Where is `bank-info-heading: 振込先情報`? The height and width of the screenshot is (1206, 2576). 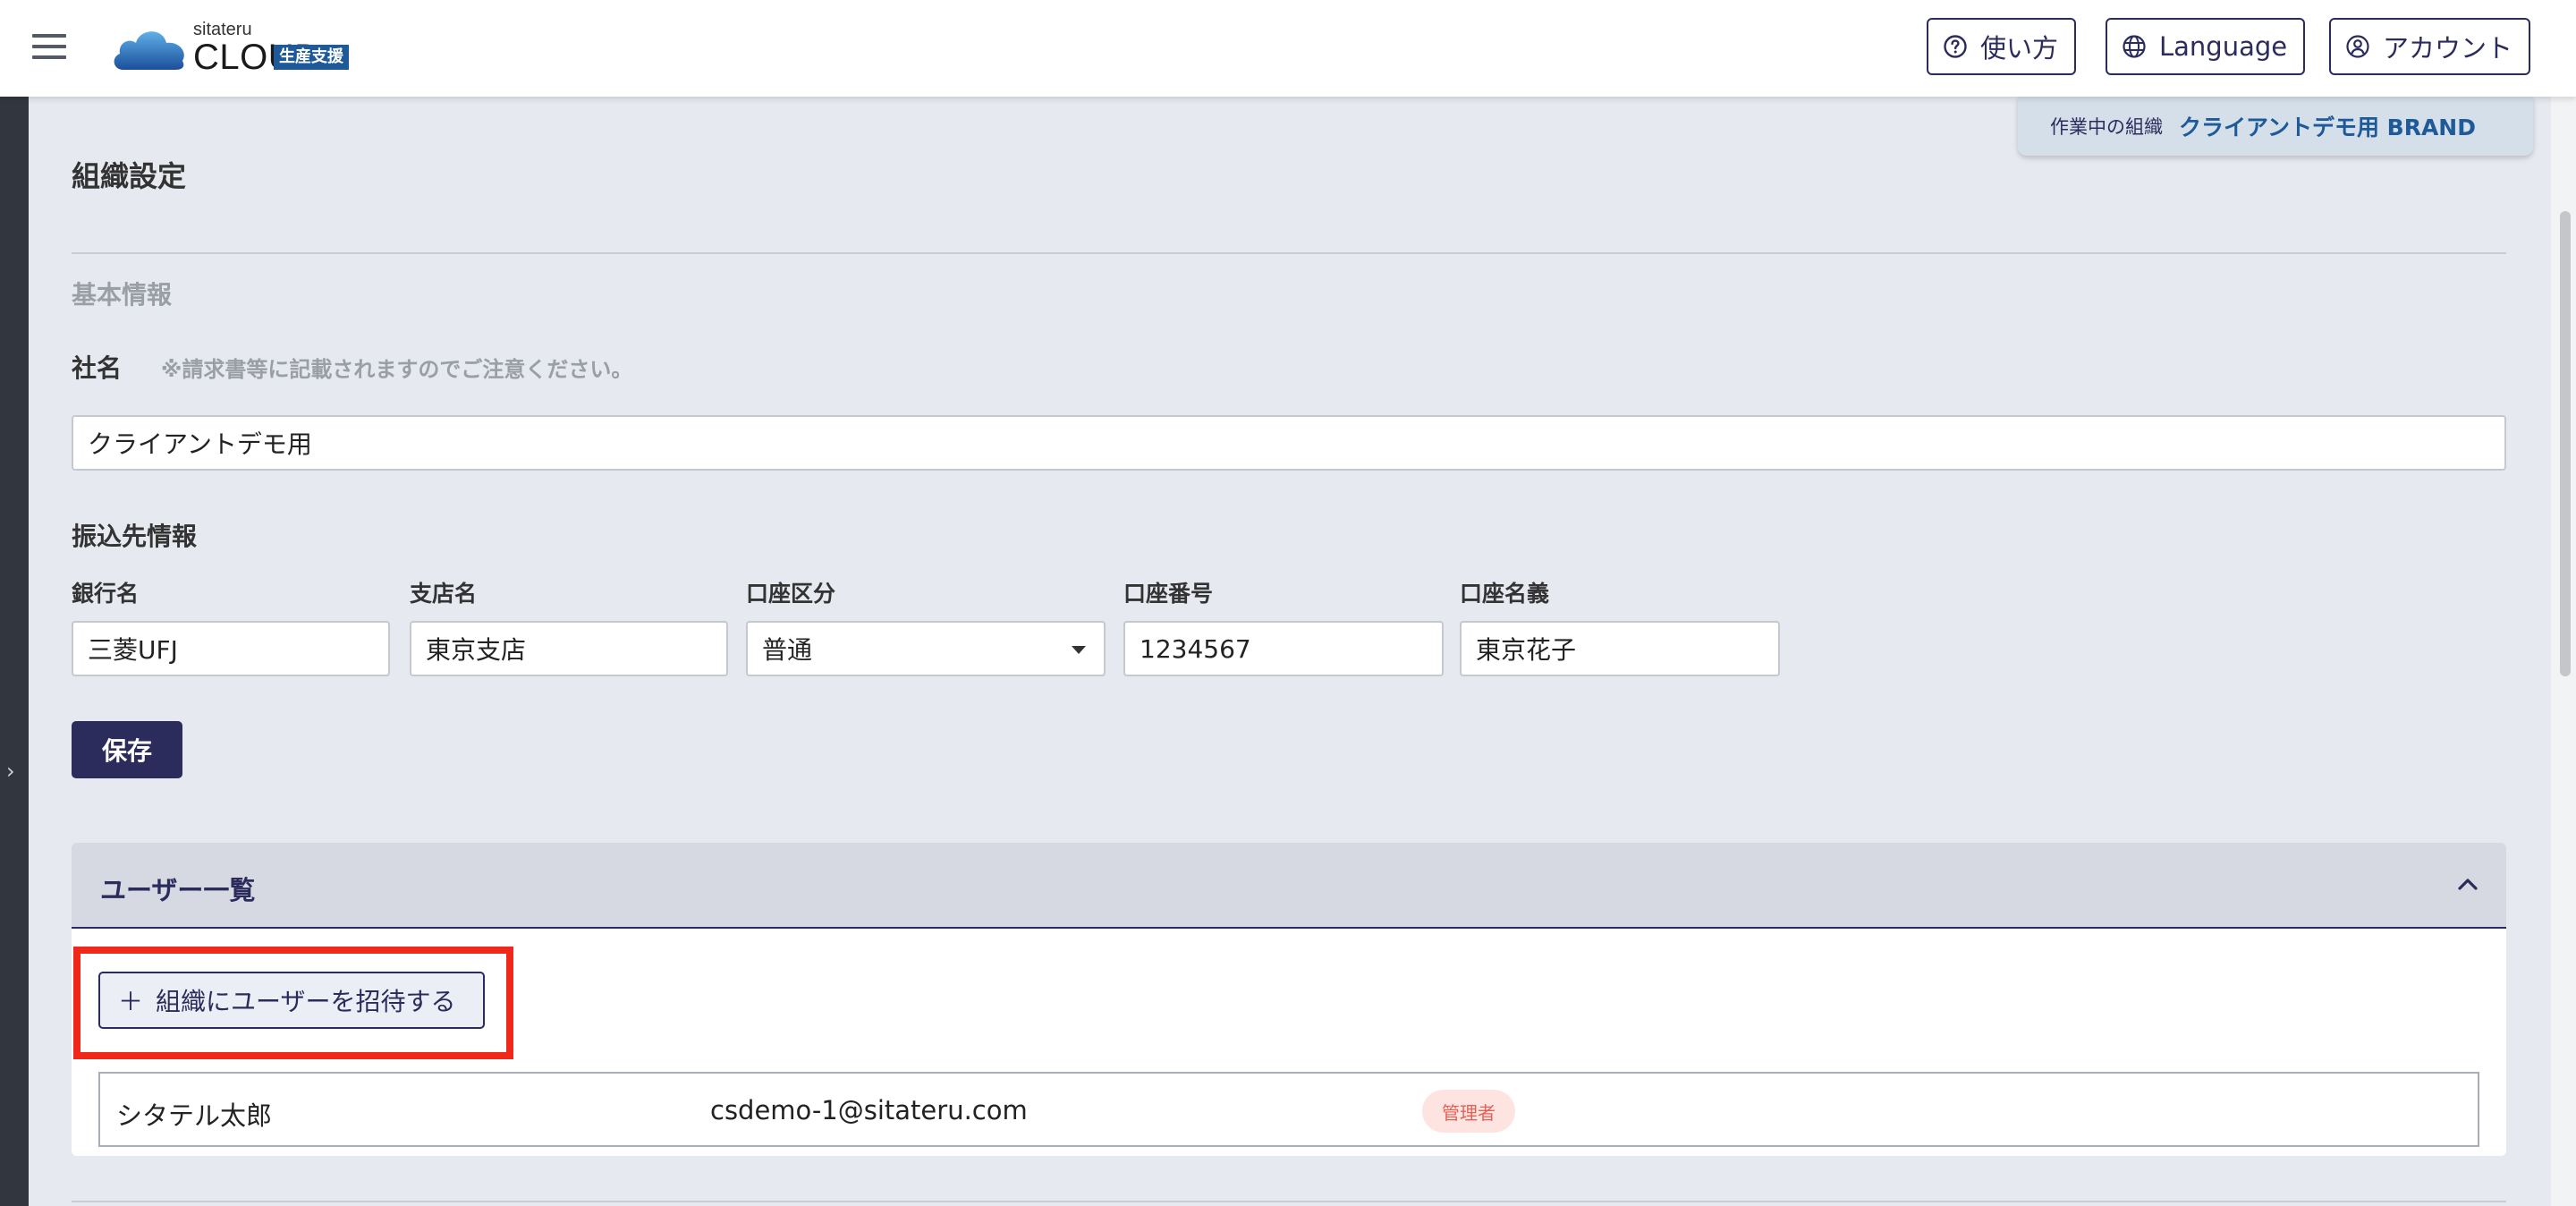 bank-info-heading: 振込先情報 is located at coordinates (135, 536).